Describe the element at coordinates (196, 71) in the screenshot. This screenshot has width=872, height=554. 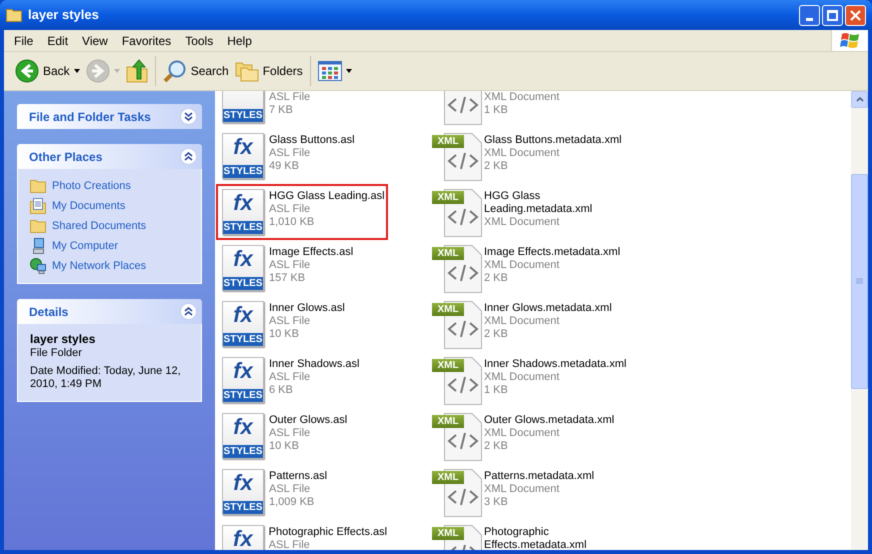
I see `search-button: Search` at that location.